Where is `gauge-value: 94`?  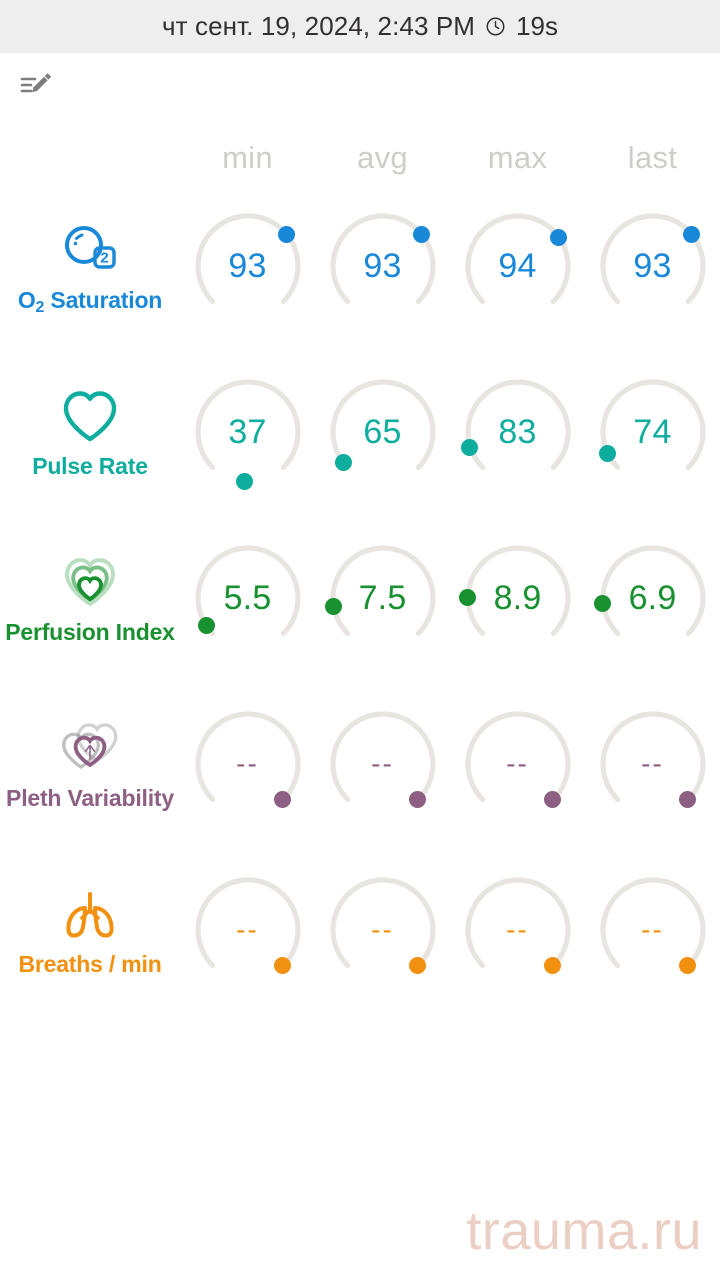 gauge-value: 94 is located at coordinates (517, 265).